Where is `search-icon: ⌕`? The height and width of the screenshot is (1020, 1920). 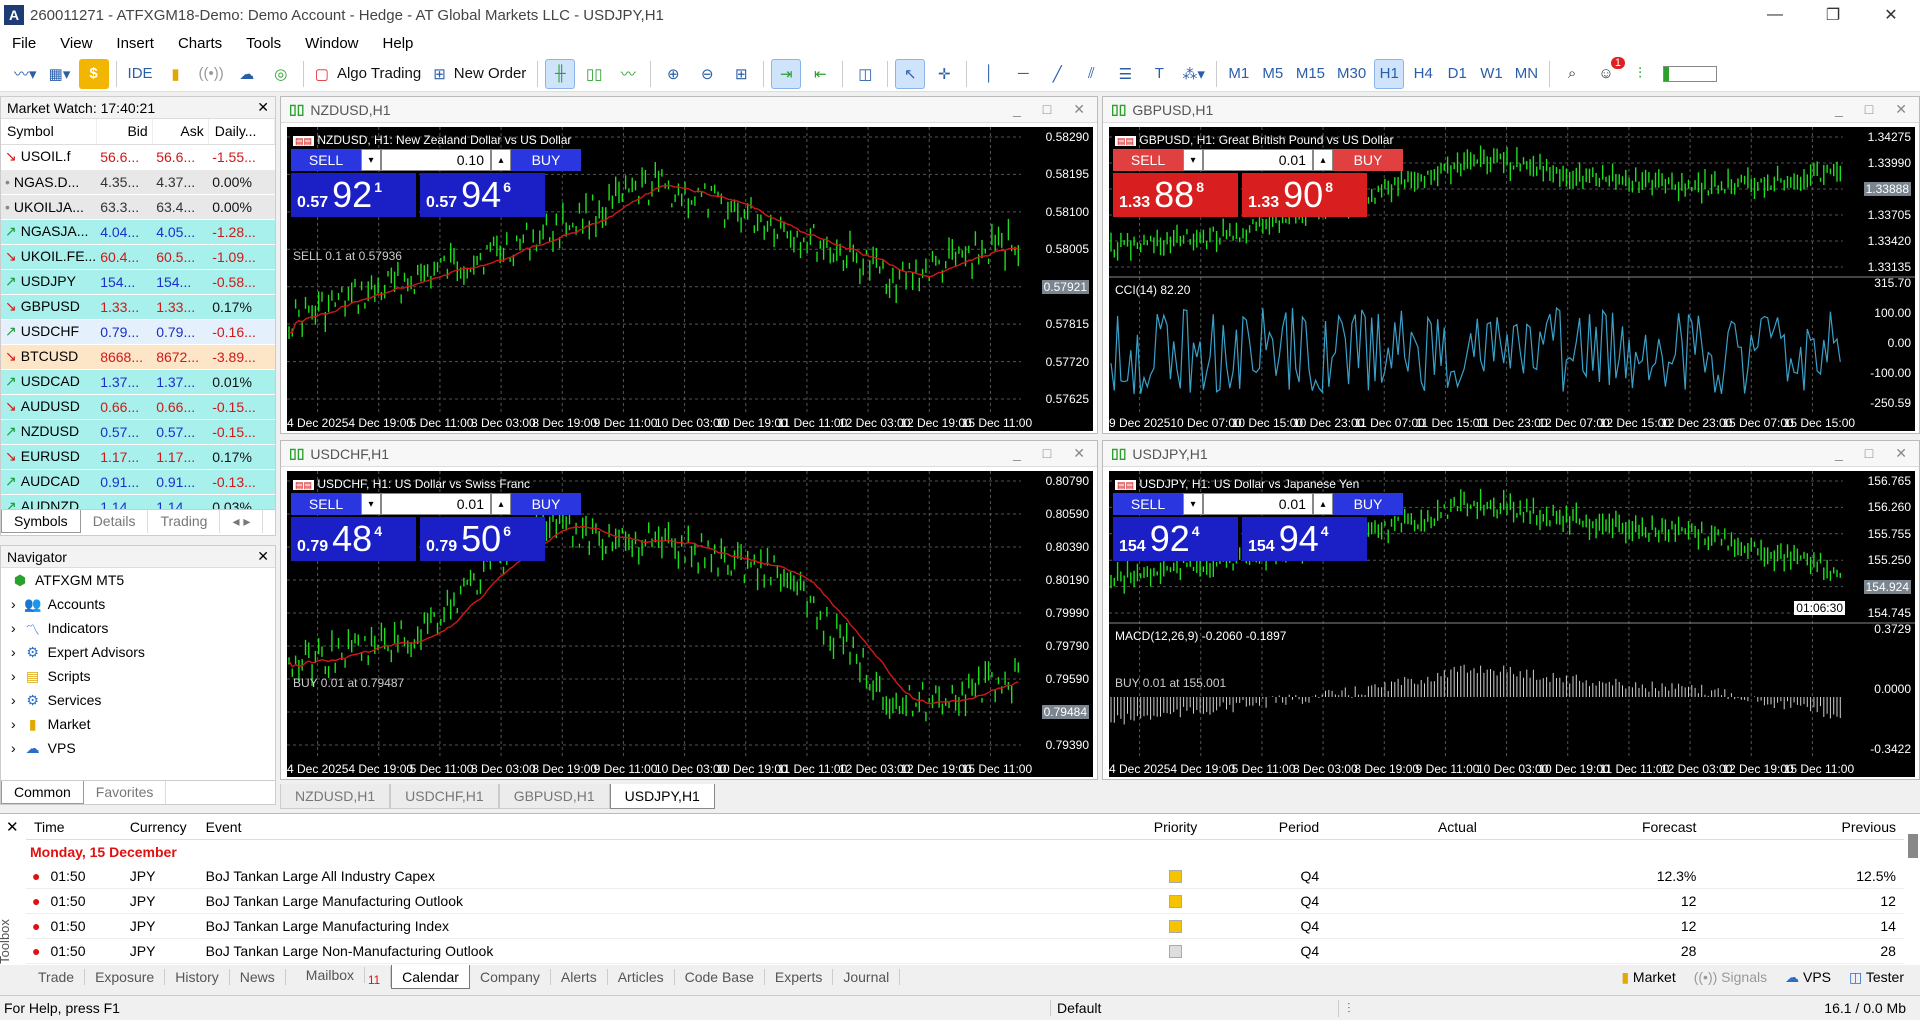
search-icon: ⌕ is located at coordinates (1572, 74).